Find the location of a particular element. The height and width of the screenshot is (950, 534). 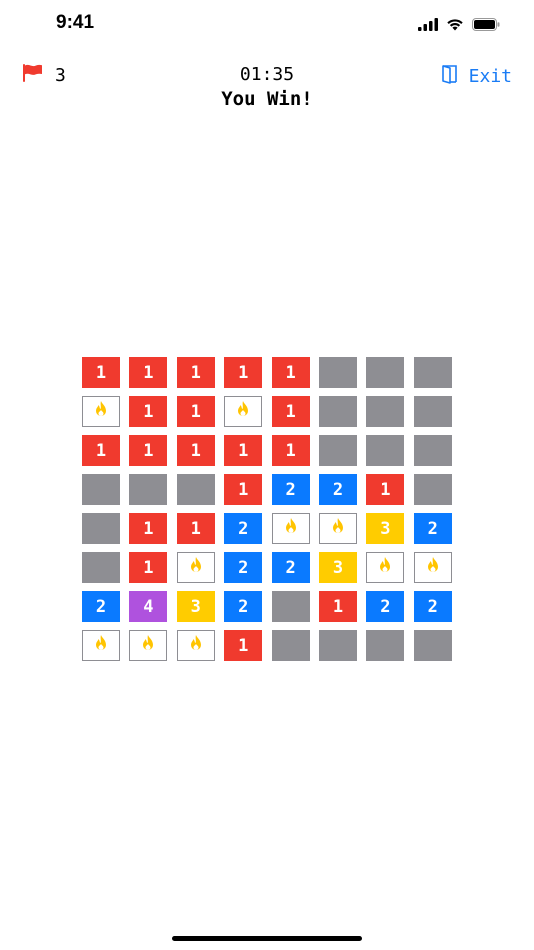

home-indicator is located at coordinates (267, 938).